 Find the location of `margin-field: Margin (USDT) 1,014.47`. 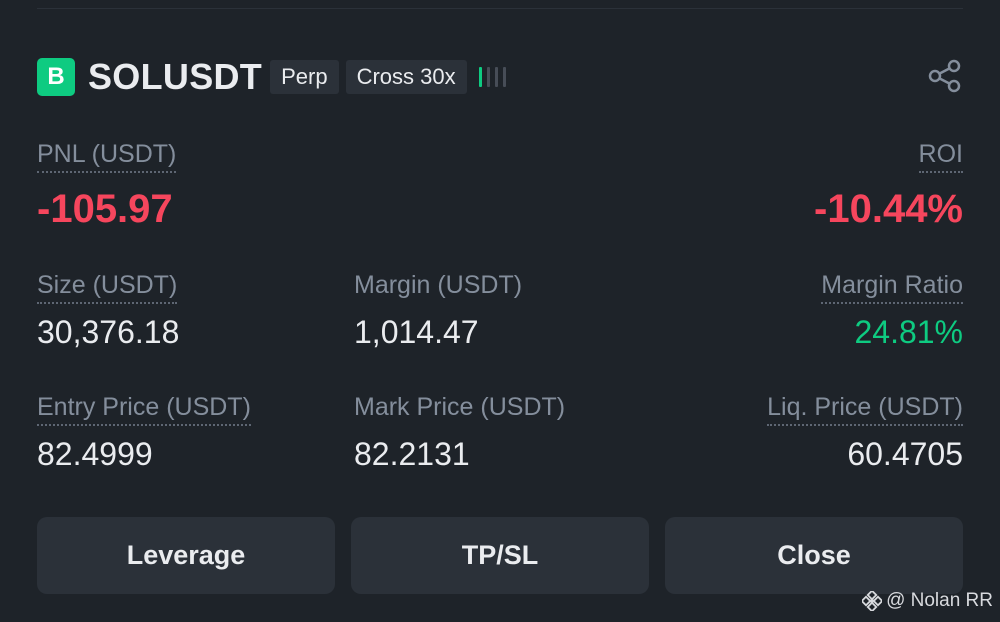

margin-field: Margin (USDT) 1,014.47 is located at coordinates (438, 311).